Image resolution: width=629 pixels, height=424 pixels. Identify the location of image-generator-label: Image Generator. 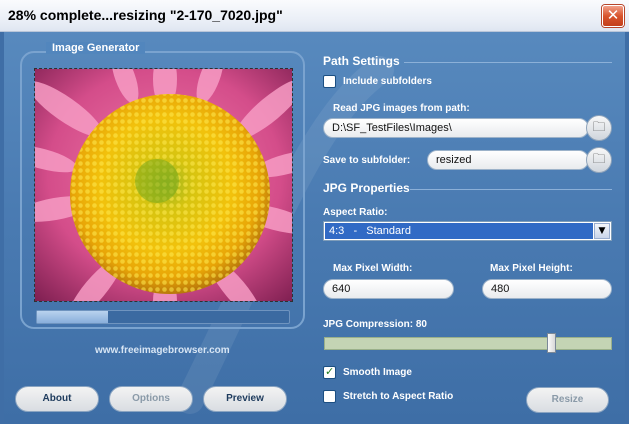
(96, 48).